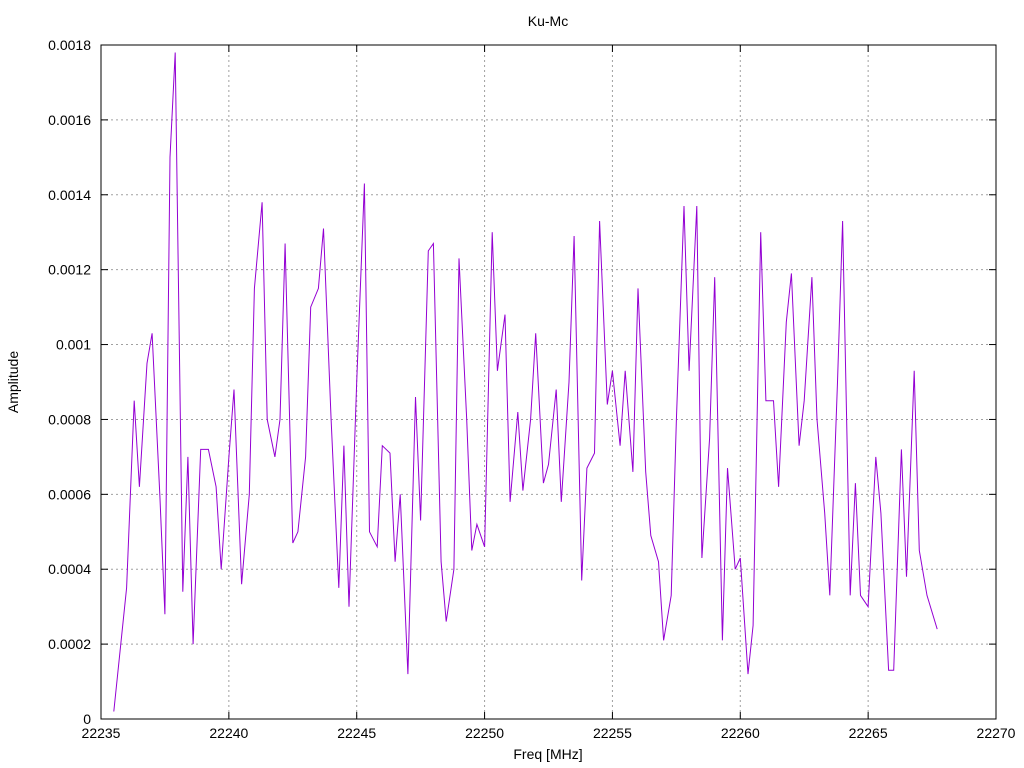 The image size is (1024, 768). Describe the element at coordinates (69, 120) in the screenshot. I see `y-tick-label: 0.0016` at that location.